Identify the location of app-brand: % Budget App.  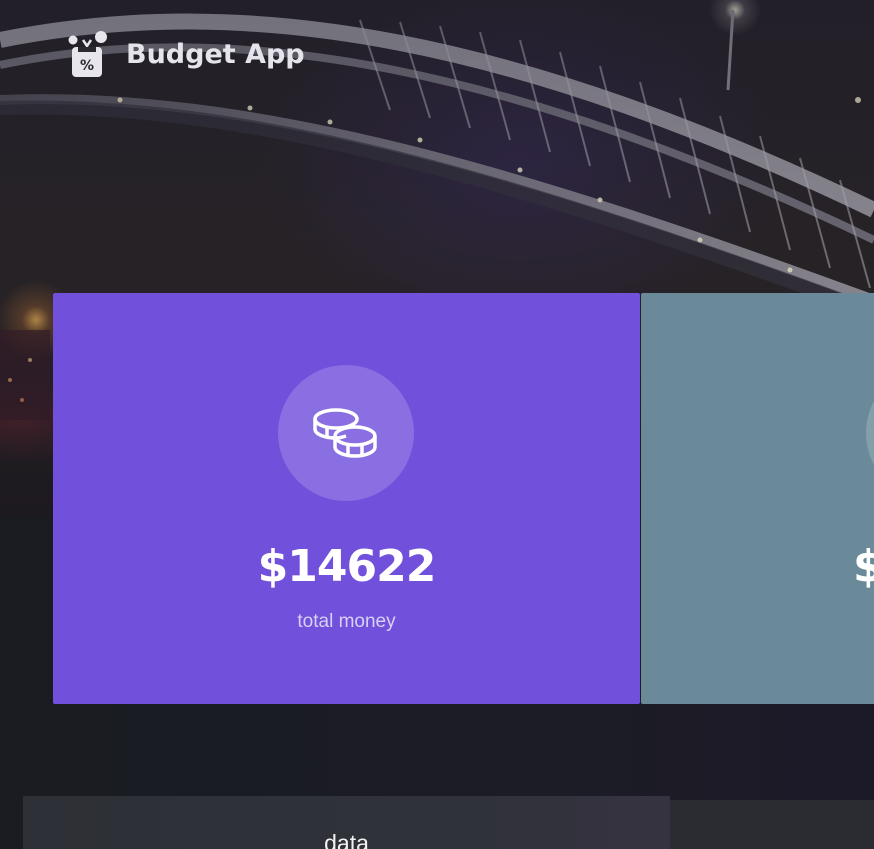
(185, 54).